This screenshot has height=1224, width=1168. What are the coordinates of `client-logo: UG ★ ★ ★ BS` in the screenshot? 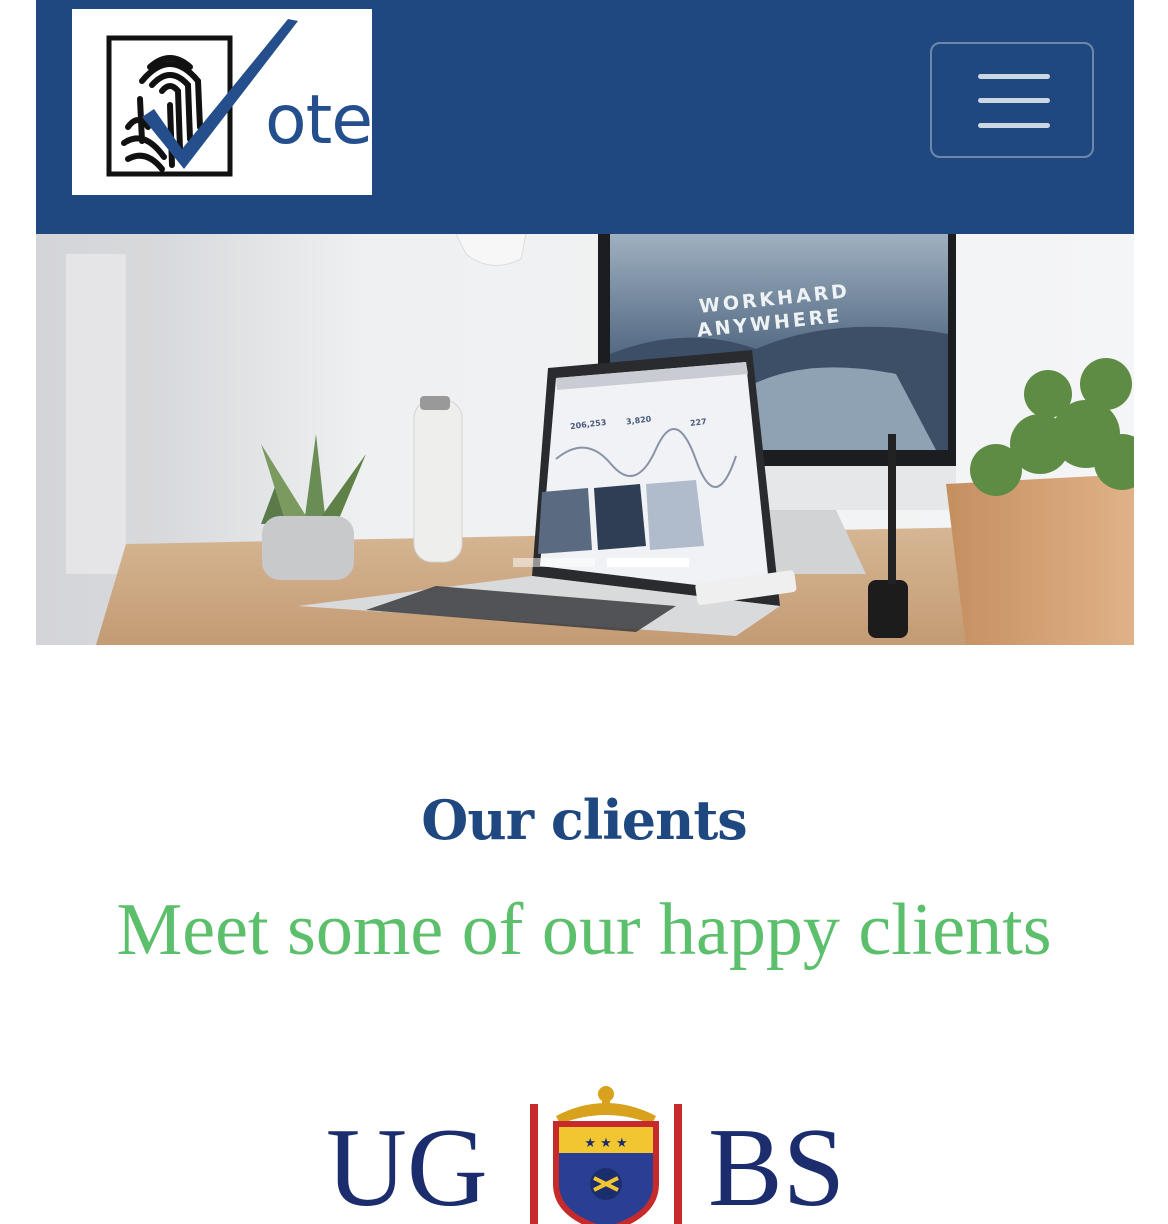 It's located at (590, 1152).